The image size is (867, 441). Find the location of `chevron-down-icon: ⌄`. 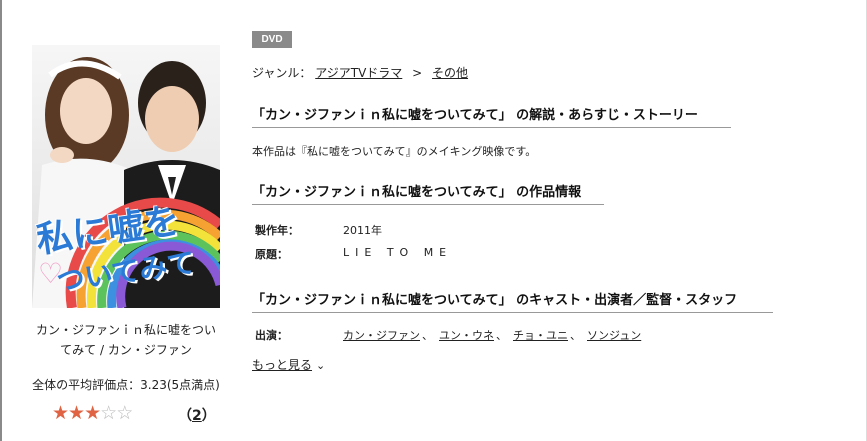

chevron-down-icon: ⌄ is located at coordinates (321, 365).